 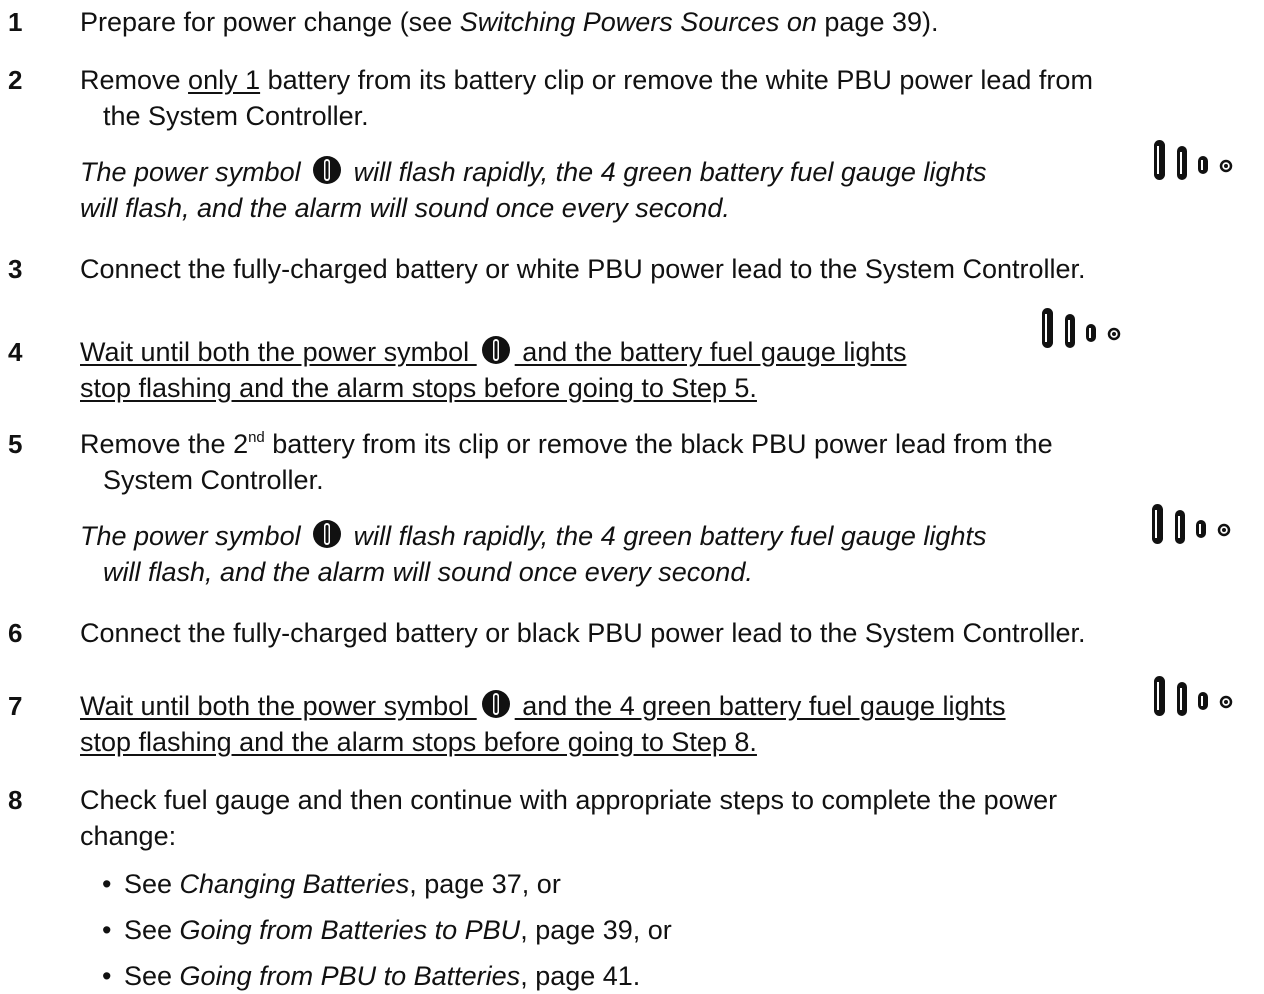 What do you see at coordinates (294, 884) in the screenshot?
I see `cross-reference: Changing Batteries` at bounding box center [294, 884].